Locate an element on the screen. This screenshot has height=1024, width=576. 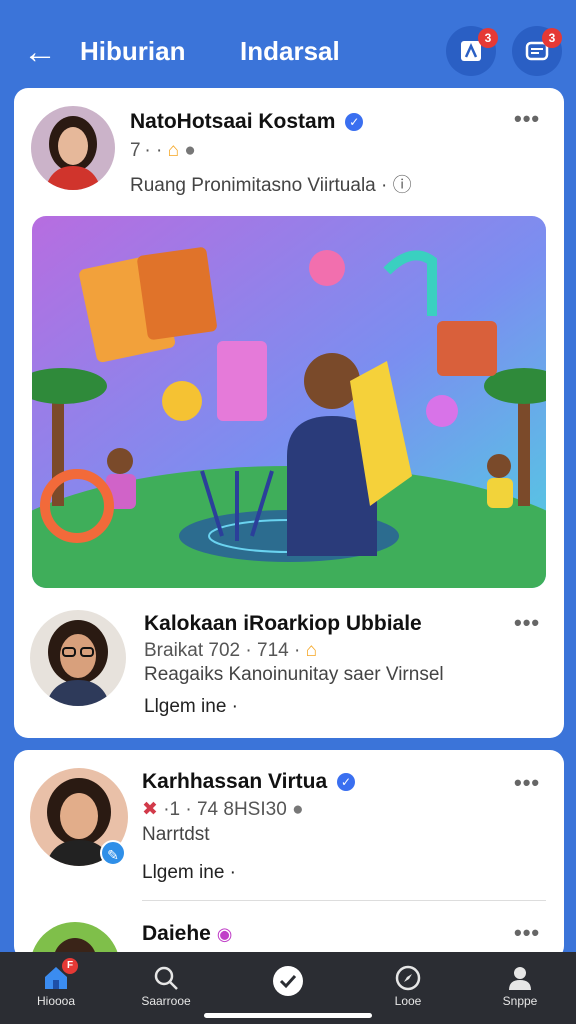
divider is located at coordinates (344, 900).